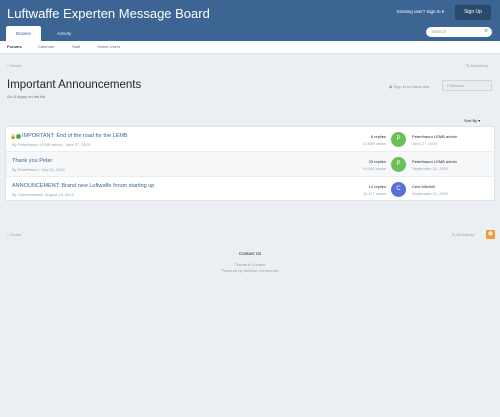  What do you see at coordinates (490, 234) in the screenshot?
I see `rss-icon: ◉` at bounding box center [490, 234].